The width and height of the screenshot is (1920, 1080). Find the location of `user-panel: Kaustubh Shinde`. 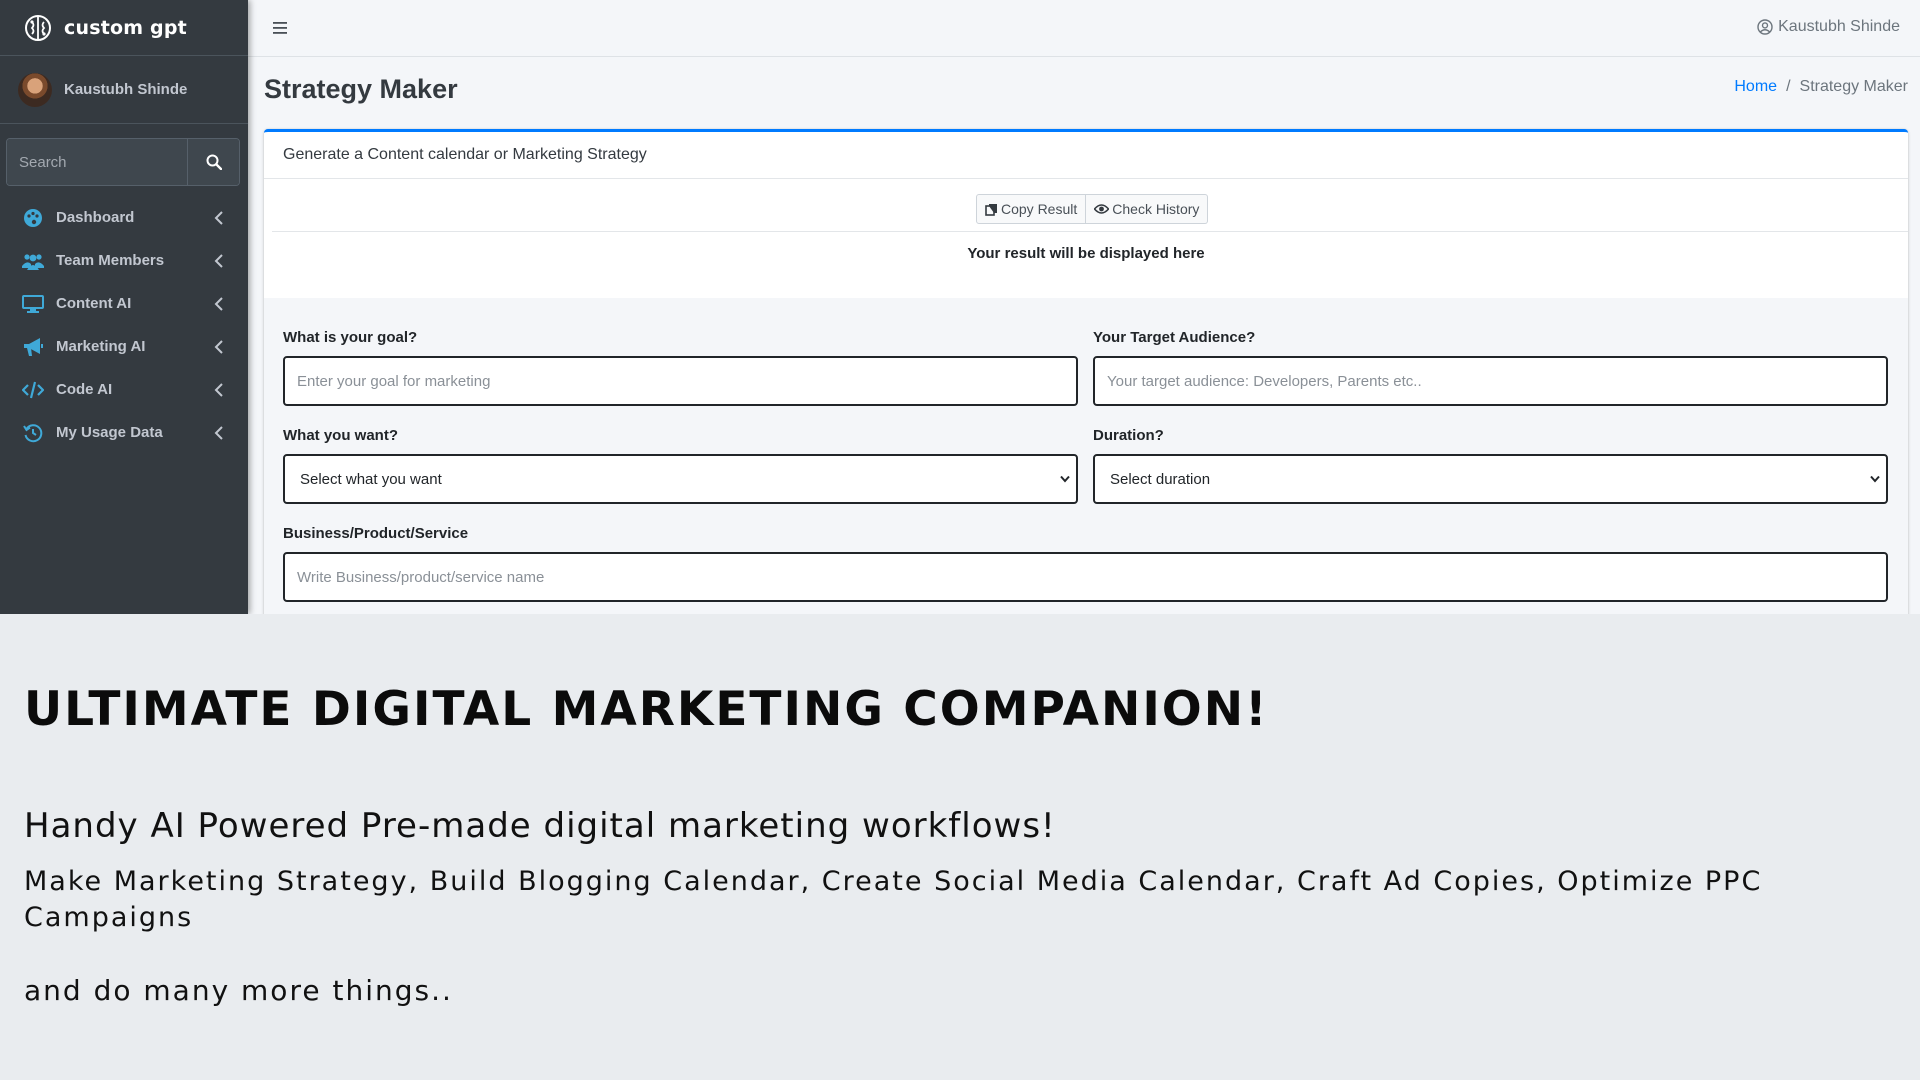

user-panel: Kaustubh Shinde is located at coordinates (124, 90).